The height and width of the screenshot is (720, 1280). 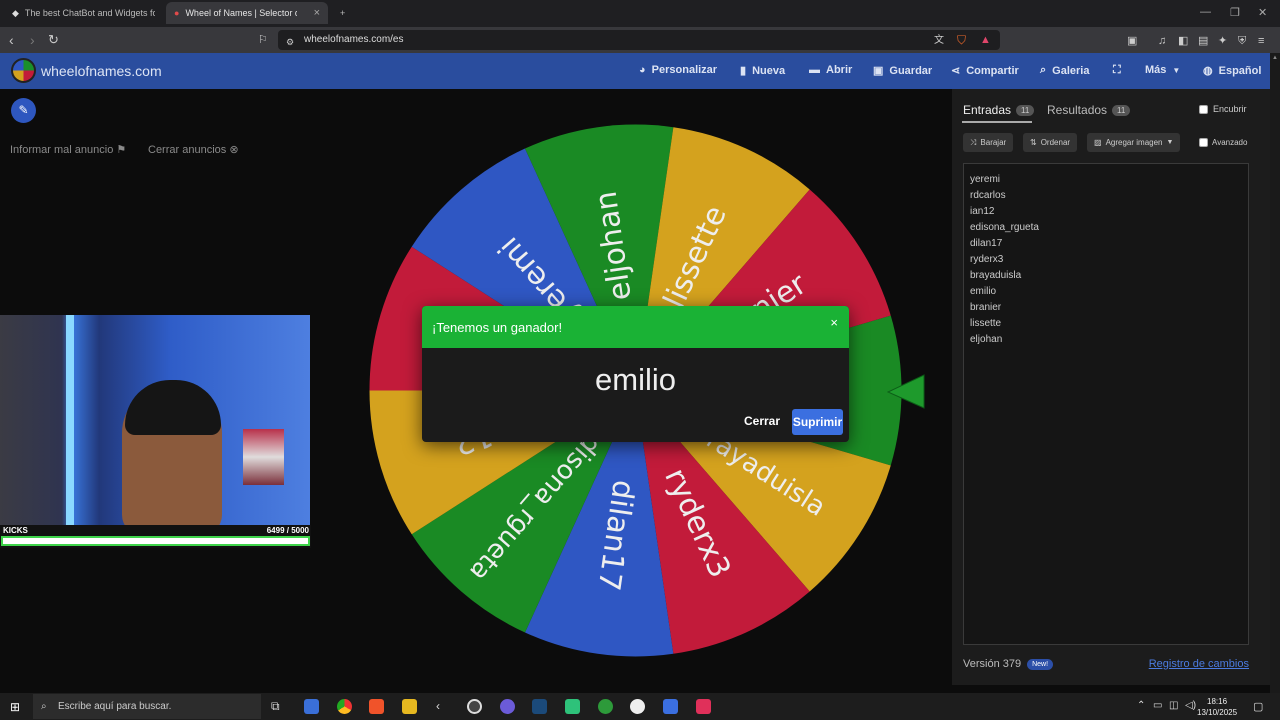 What do you see at coordinates (635, 327) in the screenshot?
I see `winner-dialog-header: ¡Tenemos un ganador! ×` at bounding box center [635, 327].